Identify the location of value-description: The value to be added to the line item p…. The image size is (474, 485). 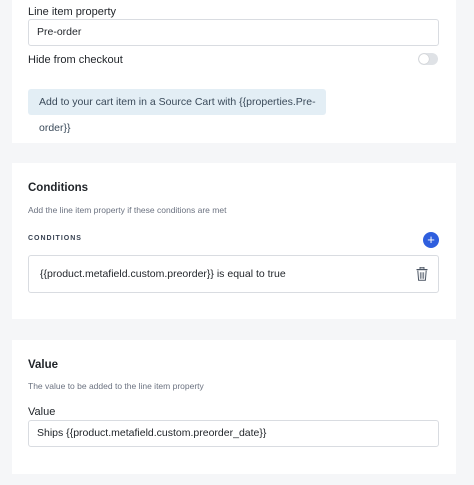
(116, 386).